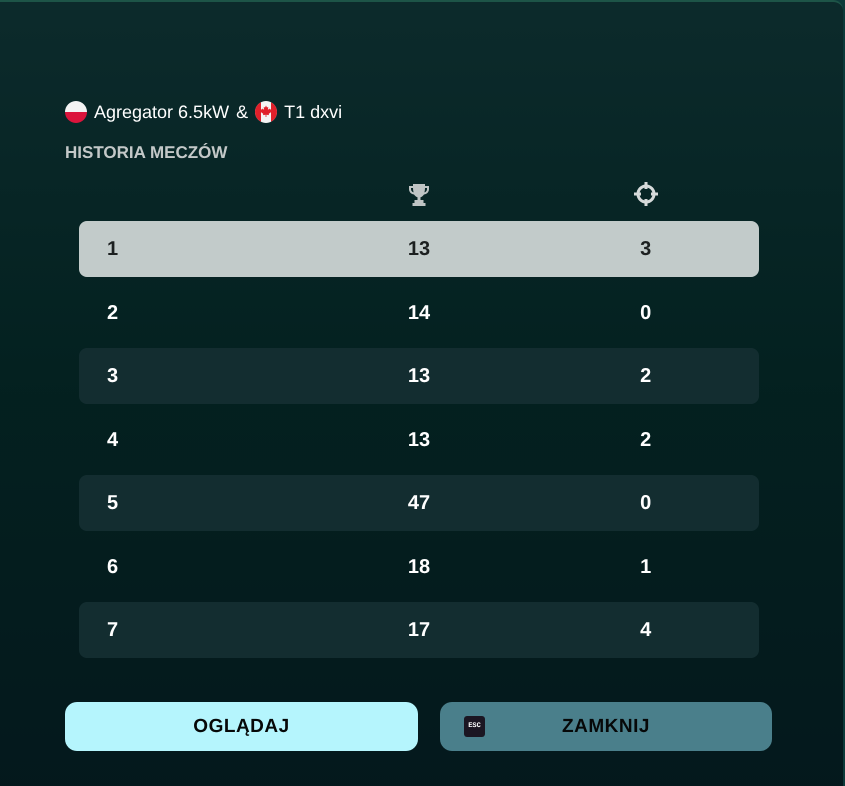 Image resolution: width=845 pixels, height=786 pixels. I want to click on canada-flag-icon, so click(266, 112).